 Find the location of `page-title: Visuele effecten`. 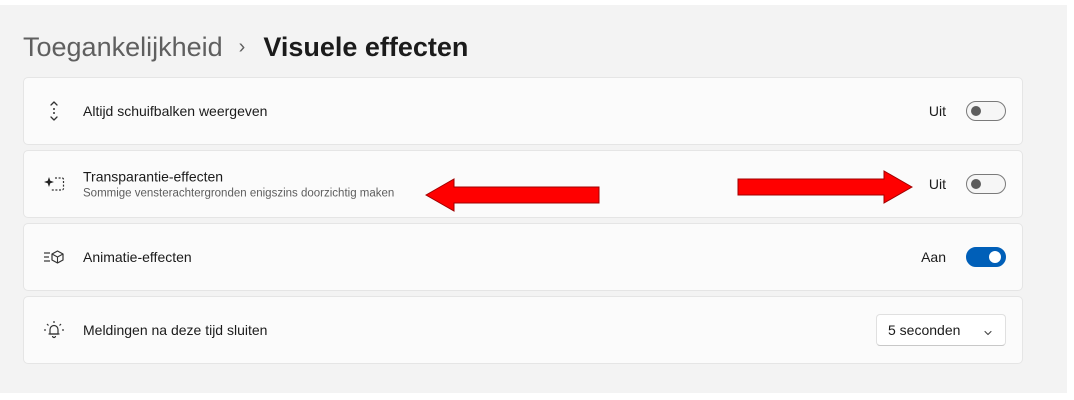

page-title: Visuele effecten is located at coordinates (366, 46).